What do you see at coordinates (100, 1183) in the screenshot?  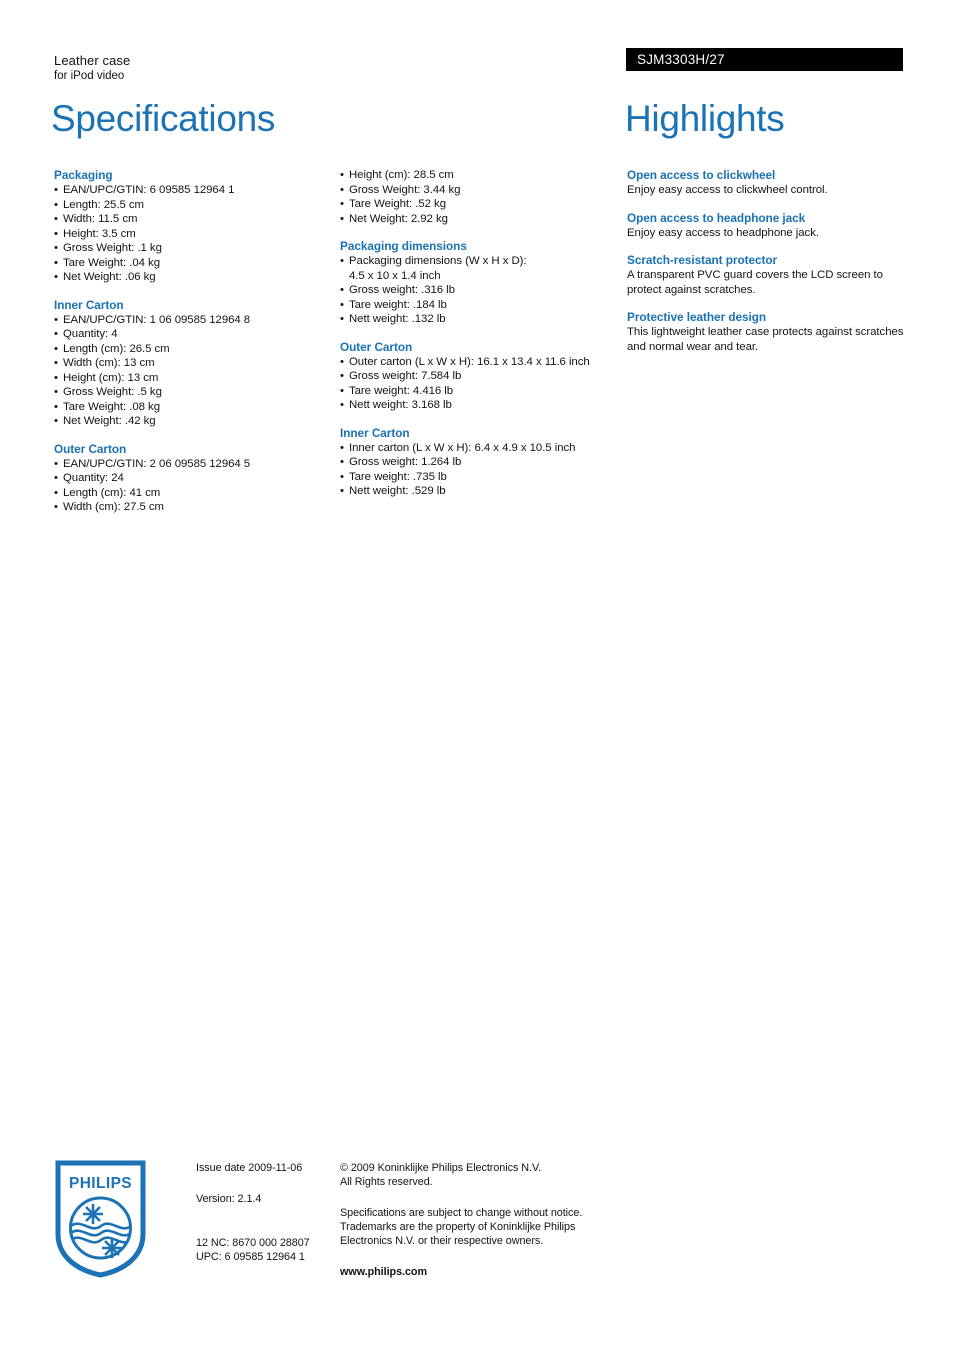 I see `svg-text: PHILIPS` at bounding box center [100, 1183].